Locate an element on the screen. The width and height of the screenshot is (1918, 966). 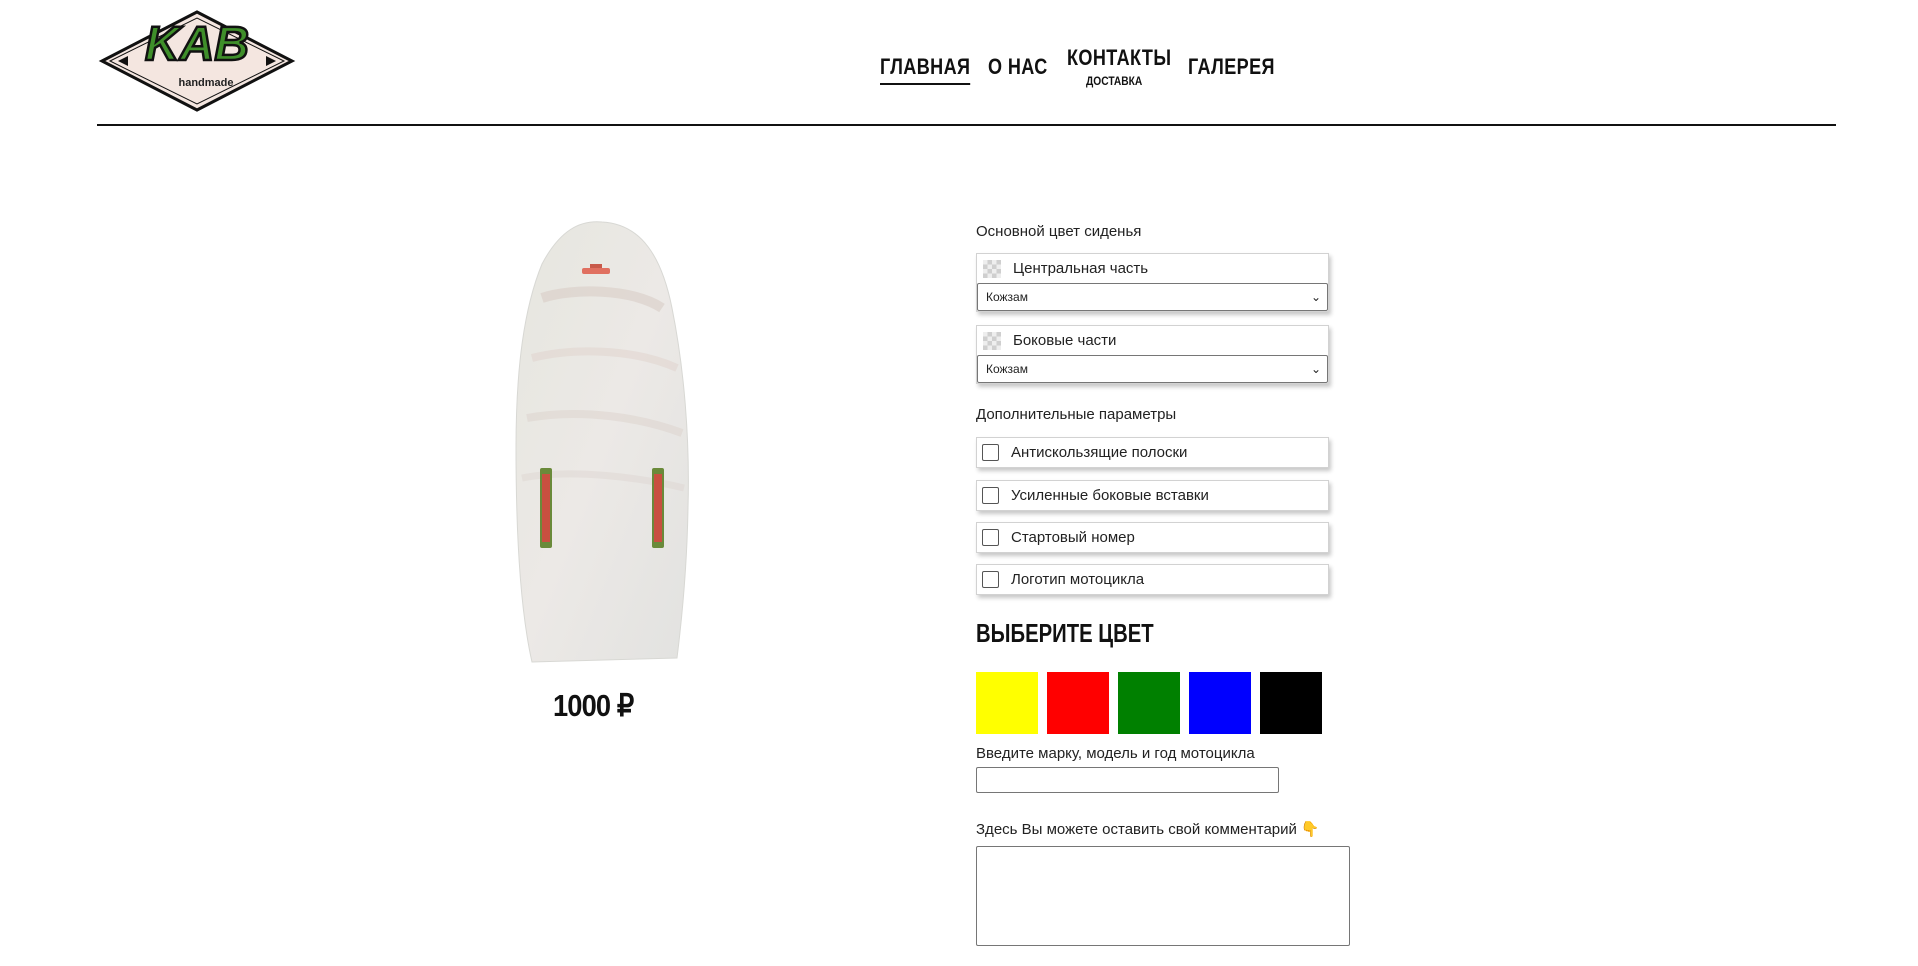
center-part-label: Центральная часть is located at coordinates (1081, 268).